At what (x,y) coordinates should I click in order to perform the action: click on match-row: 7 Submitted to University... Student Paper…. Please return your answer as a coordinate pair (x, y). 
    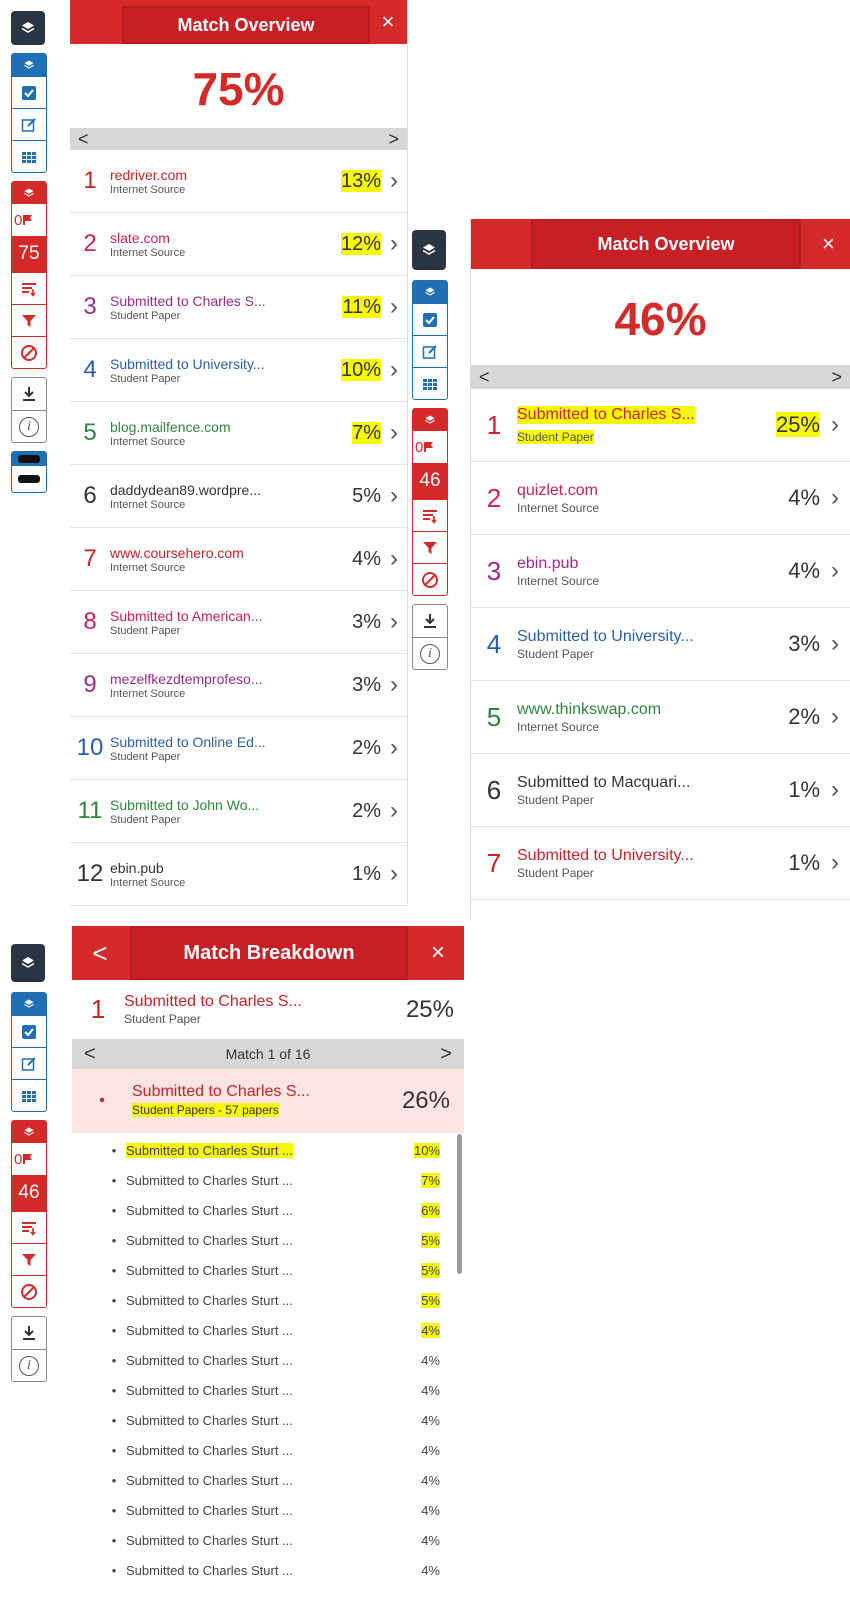
    Looking at the image, I should click on (660, 863).